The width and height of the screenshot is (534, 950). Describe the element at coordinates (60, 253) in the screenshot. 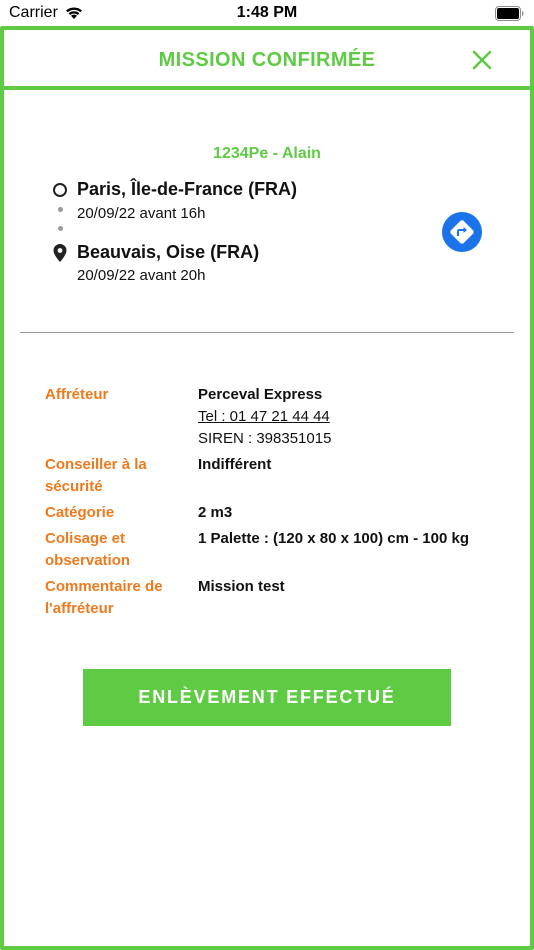

I see `location-pin-icon` at that location.